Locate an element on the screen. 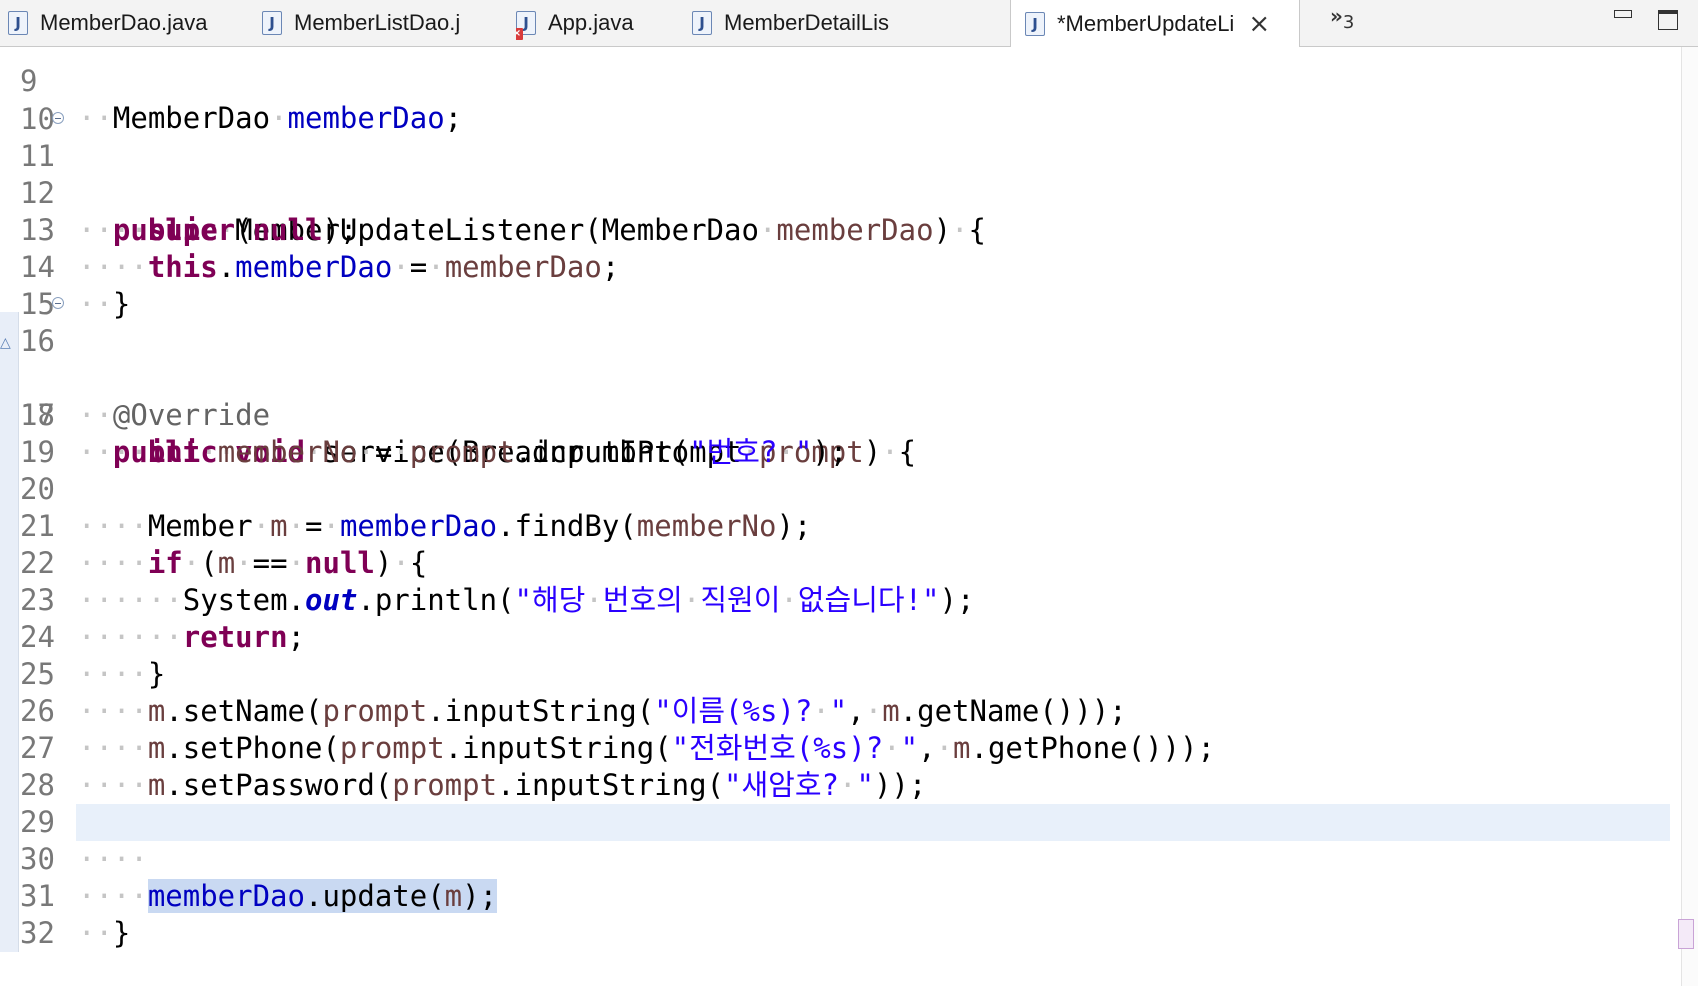 This screenshot has width=1698, height=986. code-line: 31 ··} is located at coordinates (835, 895).